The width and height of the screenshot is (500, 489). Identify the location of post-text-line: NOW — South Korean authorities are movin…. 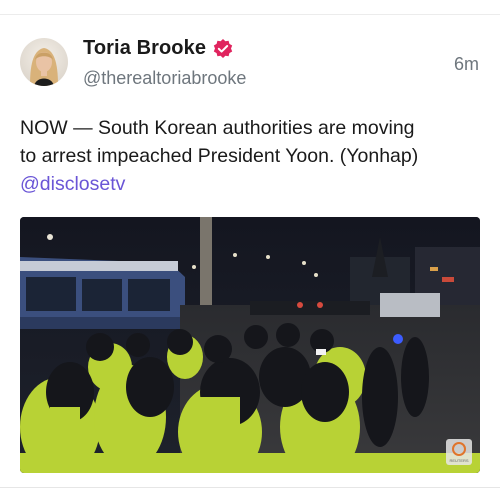
(217, 128).